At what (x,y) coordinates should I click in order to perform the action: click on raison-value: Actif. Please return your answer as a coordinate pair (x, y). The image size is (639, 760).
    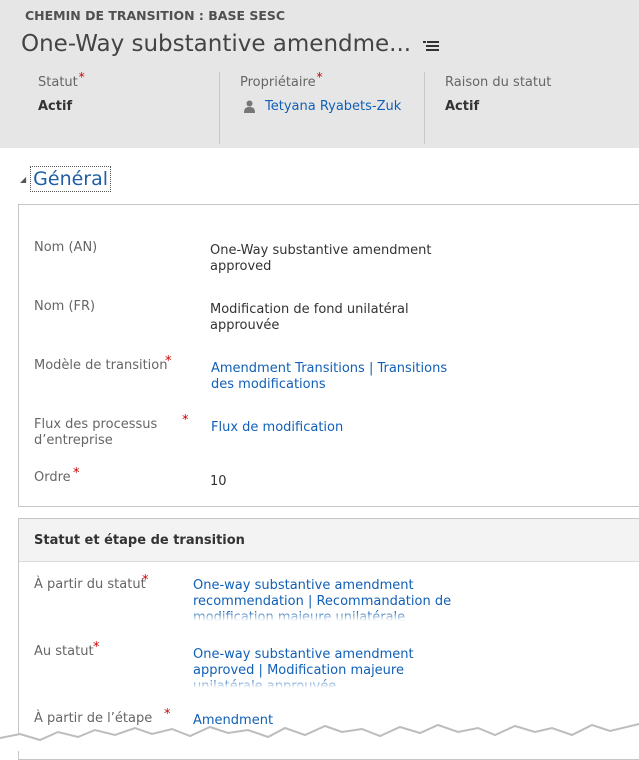
    Looking at the image, I should click on (462, 106).